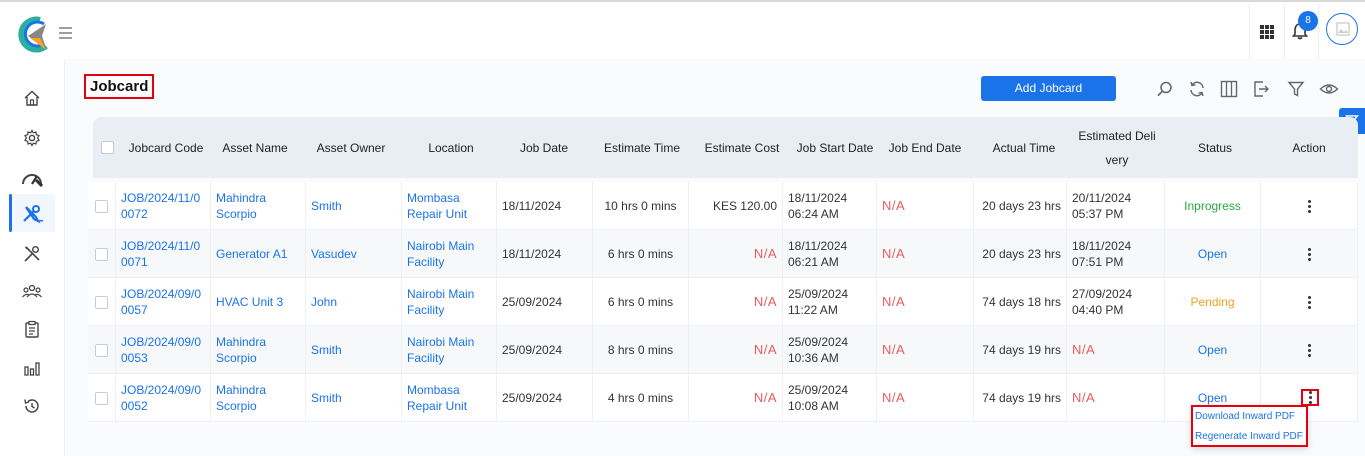 The height and width of the screenshot is (456, 1365). Describe the element at coordinates (163, 350) in the screenshot. I see `cell-text: JOB/2024/09/00053` at that location.